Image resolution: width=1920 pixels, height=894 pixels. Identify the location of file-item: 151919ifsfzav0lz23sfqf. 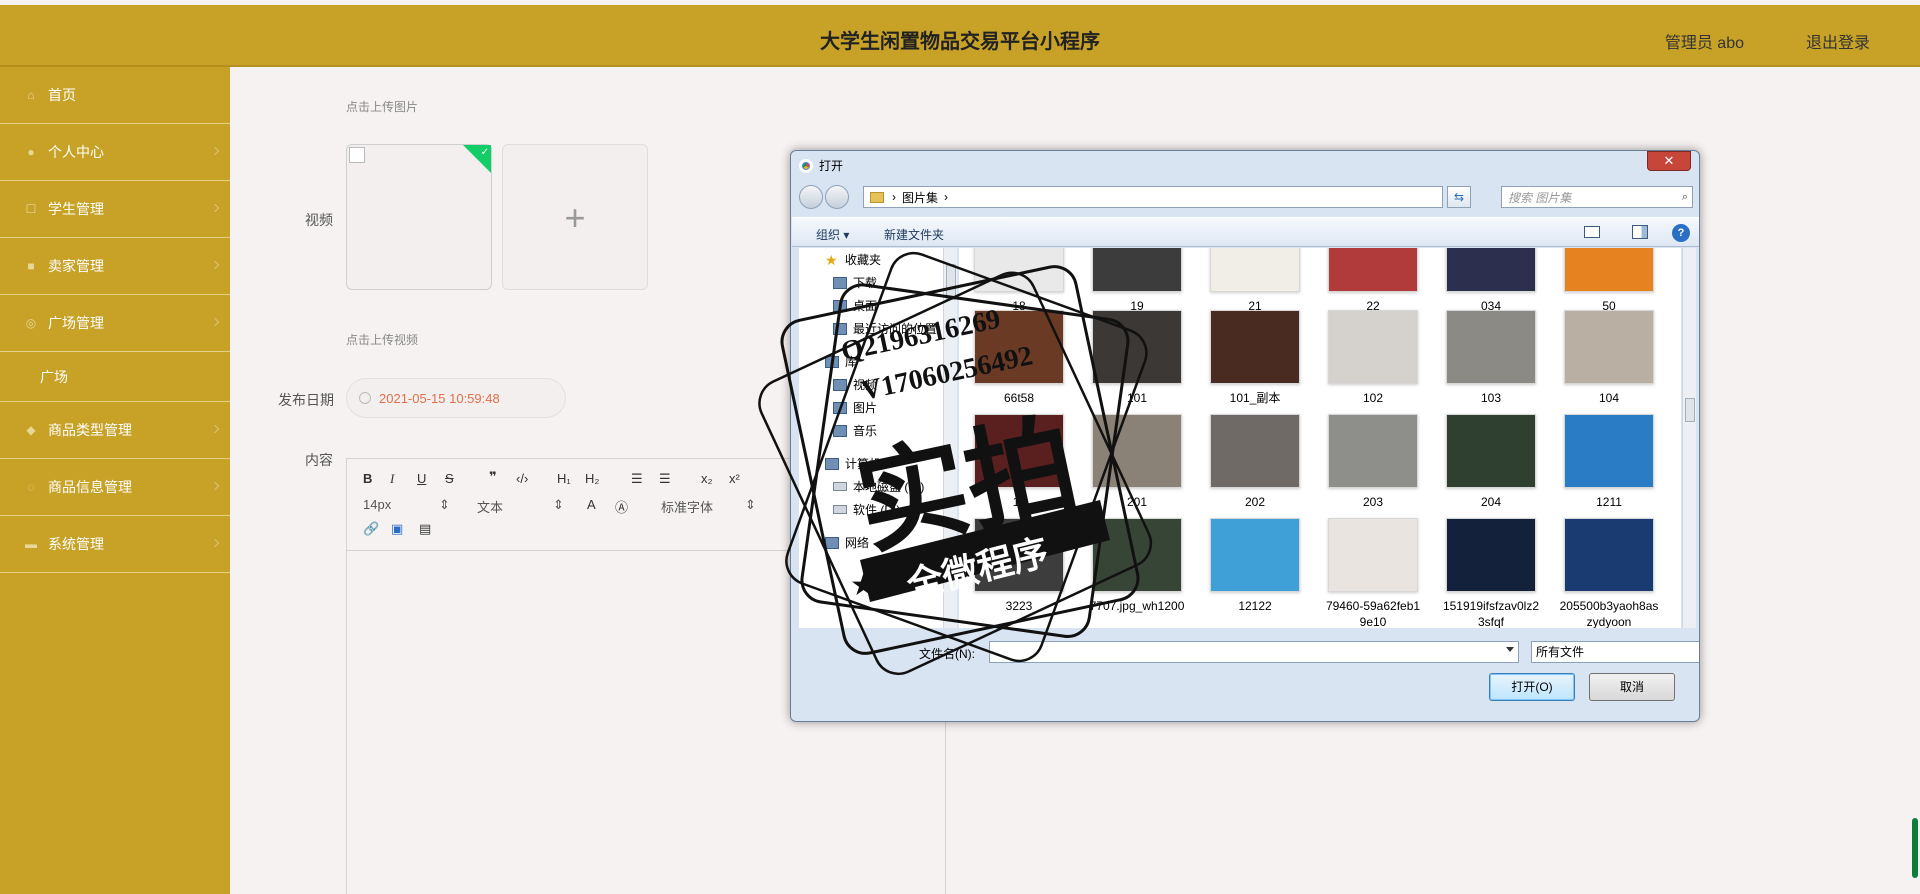
(1491, 573).